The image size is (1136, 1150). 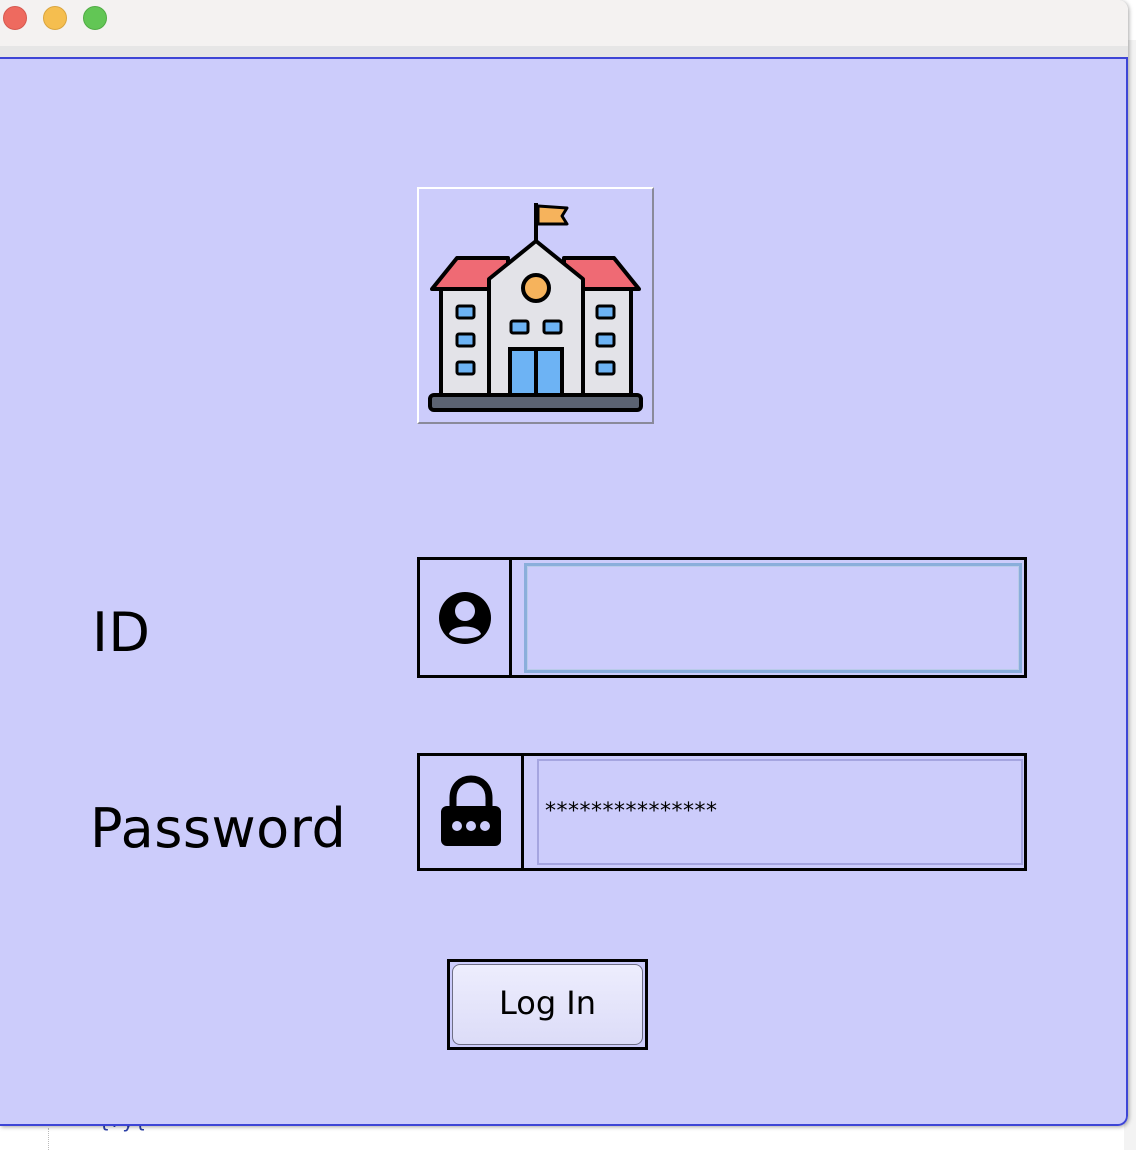 What do you see at coordinates (121, 632) in the screenshot?
I see `id-label: ID` at bounding box center [121, 632].